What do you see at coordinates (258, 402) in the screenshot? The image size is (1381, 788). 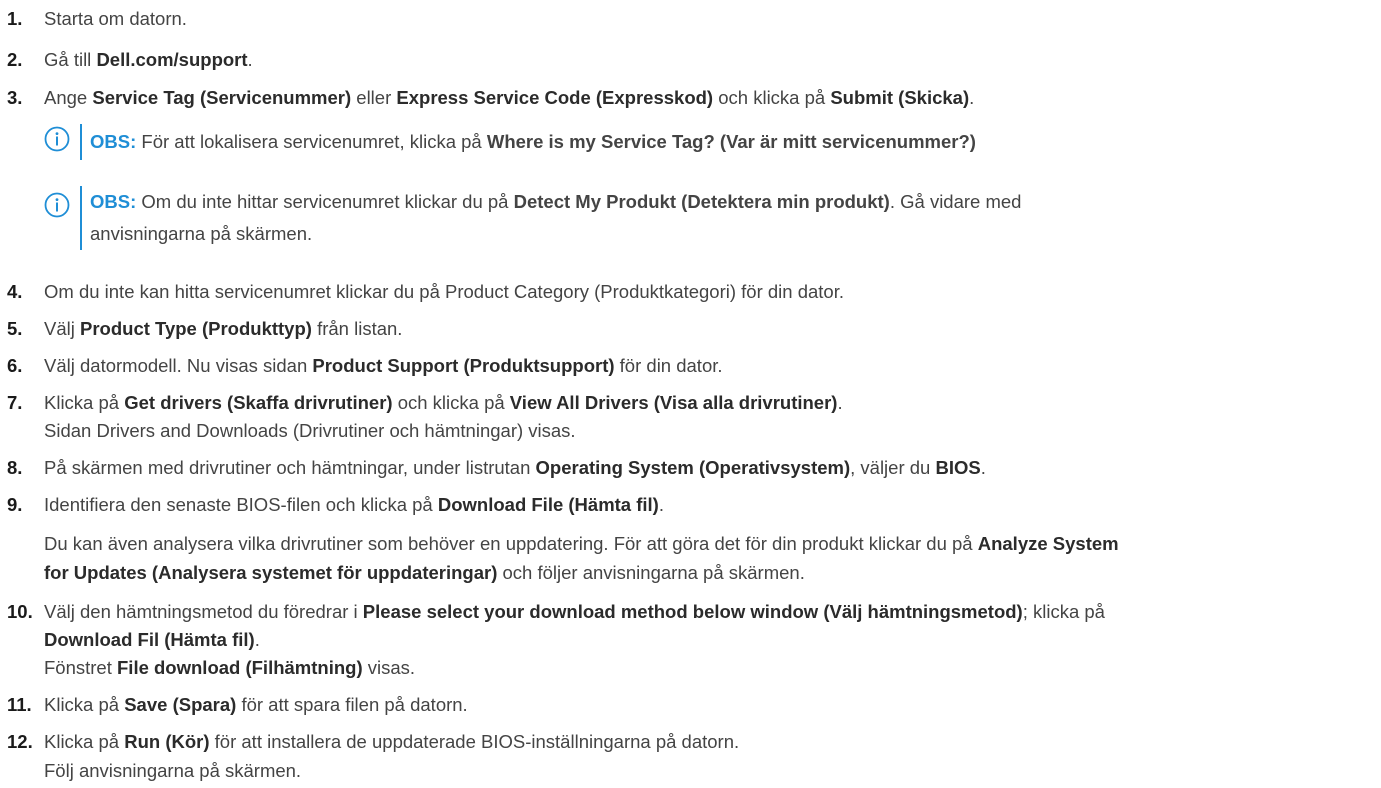 I see `bold-term: Get drivers (Skaffa drivrutiner)` at bounding box center [258, 402].